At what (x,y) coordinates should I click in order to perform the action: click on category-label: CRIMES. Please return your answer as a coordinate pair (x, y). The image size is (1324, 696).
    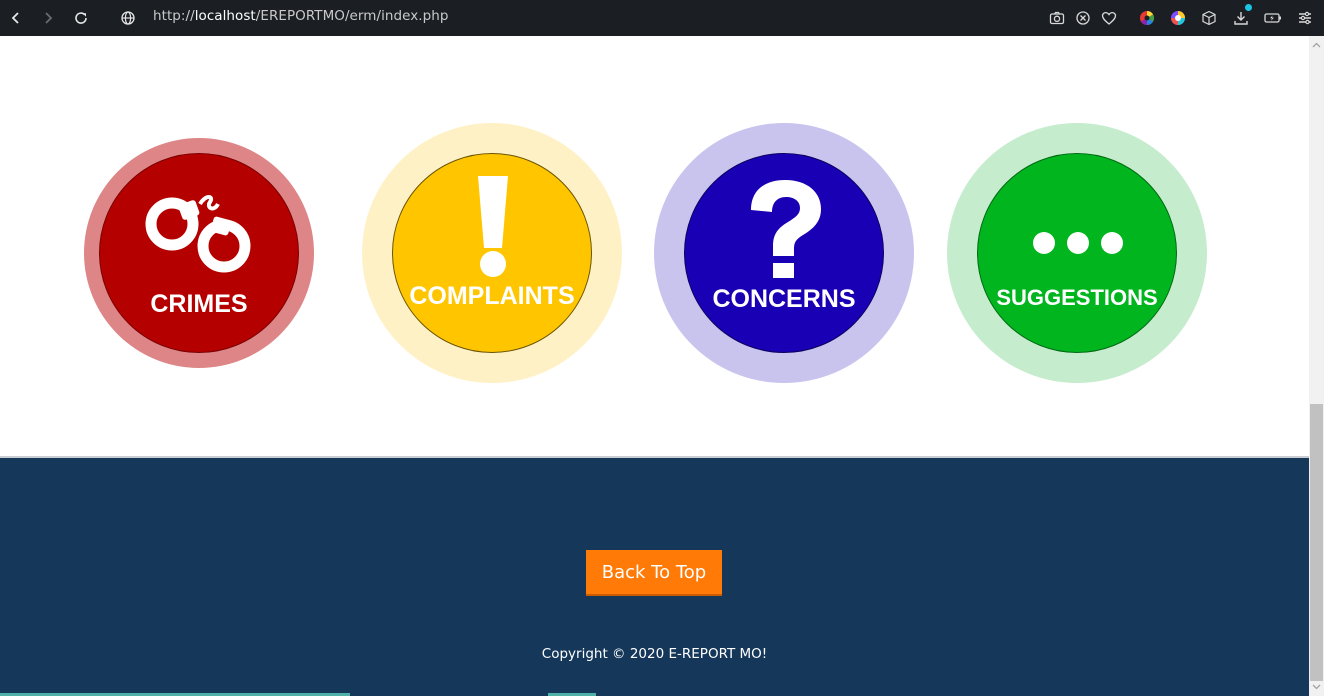
    Looking at the image, I should click on (199, 304).